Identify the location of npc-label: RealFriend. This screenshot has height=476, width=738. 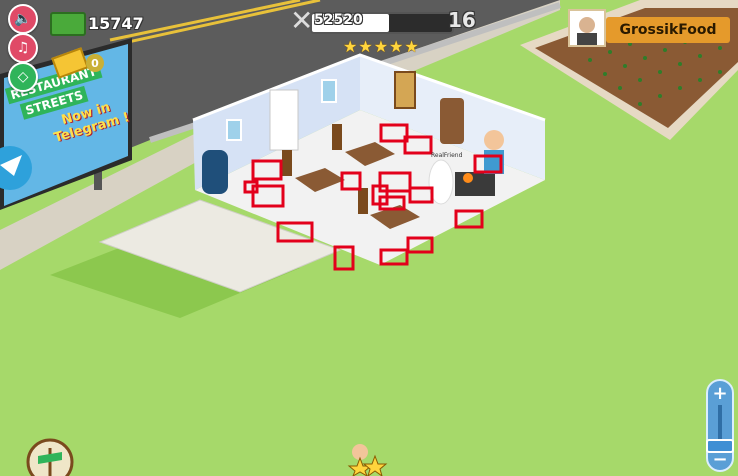
(447, 155).